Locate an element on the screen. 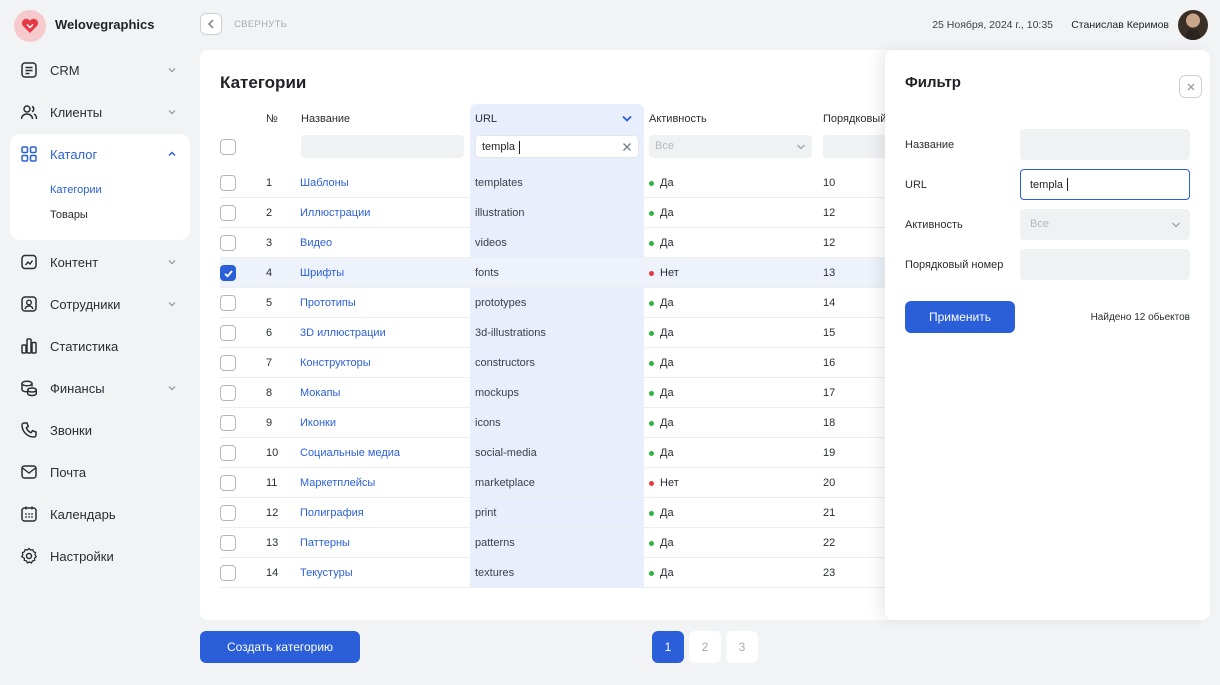 The height and width of the screenshot is (685, 1220). category-name-link: Текустуры is located at coordinates (326, 573).